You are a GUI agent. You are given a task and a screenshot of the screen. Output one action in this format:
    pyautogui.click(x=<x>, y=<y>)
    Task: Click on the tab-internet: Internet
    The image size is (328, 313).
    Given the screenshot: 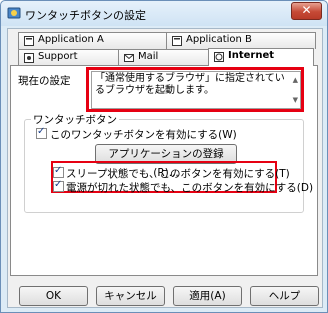 What is the action you would take?
    pyautogui.click(x=261, y=57)
    